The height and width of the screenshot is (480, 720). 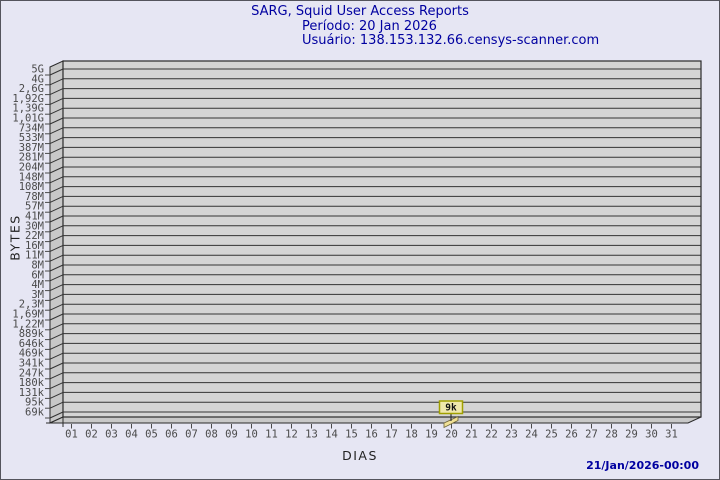 What do you see at coordinates (451, 435) in the screenshot?
I see `x-tick-label: 20` at bounding box center [451, 435].